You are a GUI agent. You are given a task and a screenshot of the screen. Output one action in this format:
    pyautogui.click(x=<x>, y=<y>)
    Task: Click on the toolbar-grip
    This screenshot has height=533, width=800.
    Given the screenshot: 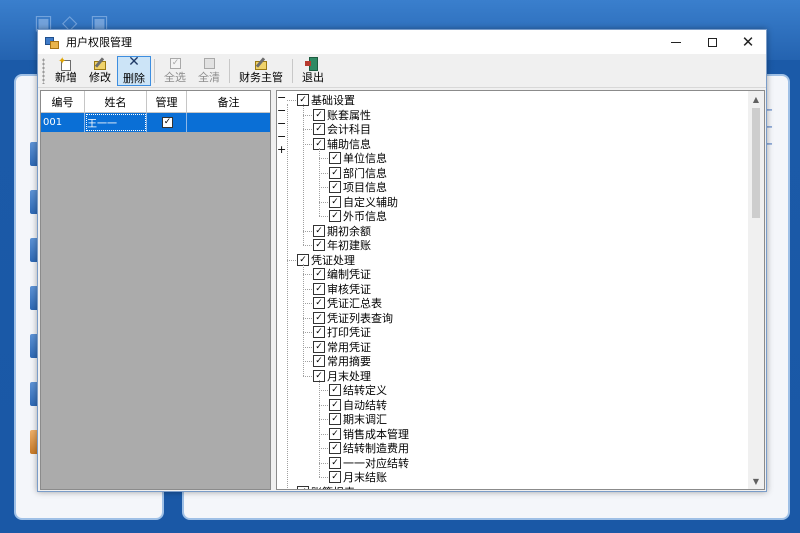 What is the action you would take?
    pyautogui.click(x=43, y=70)
    